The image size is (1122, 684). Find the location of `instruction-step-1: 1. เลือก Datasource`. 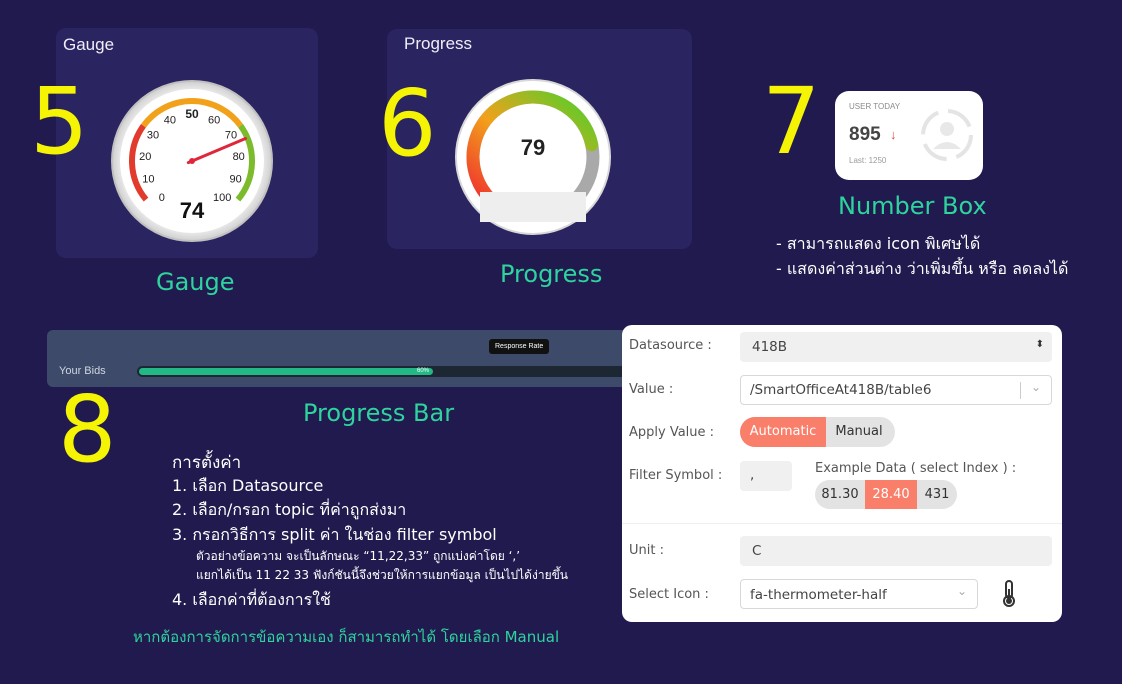

instruction-step-1: 1. เลือก Datasource is located at coordinates (248, 485).